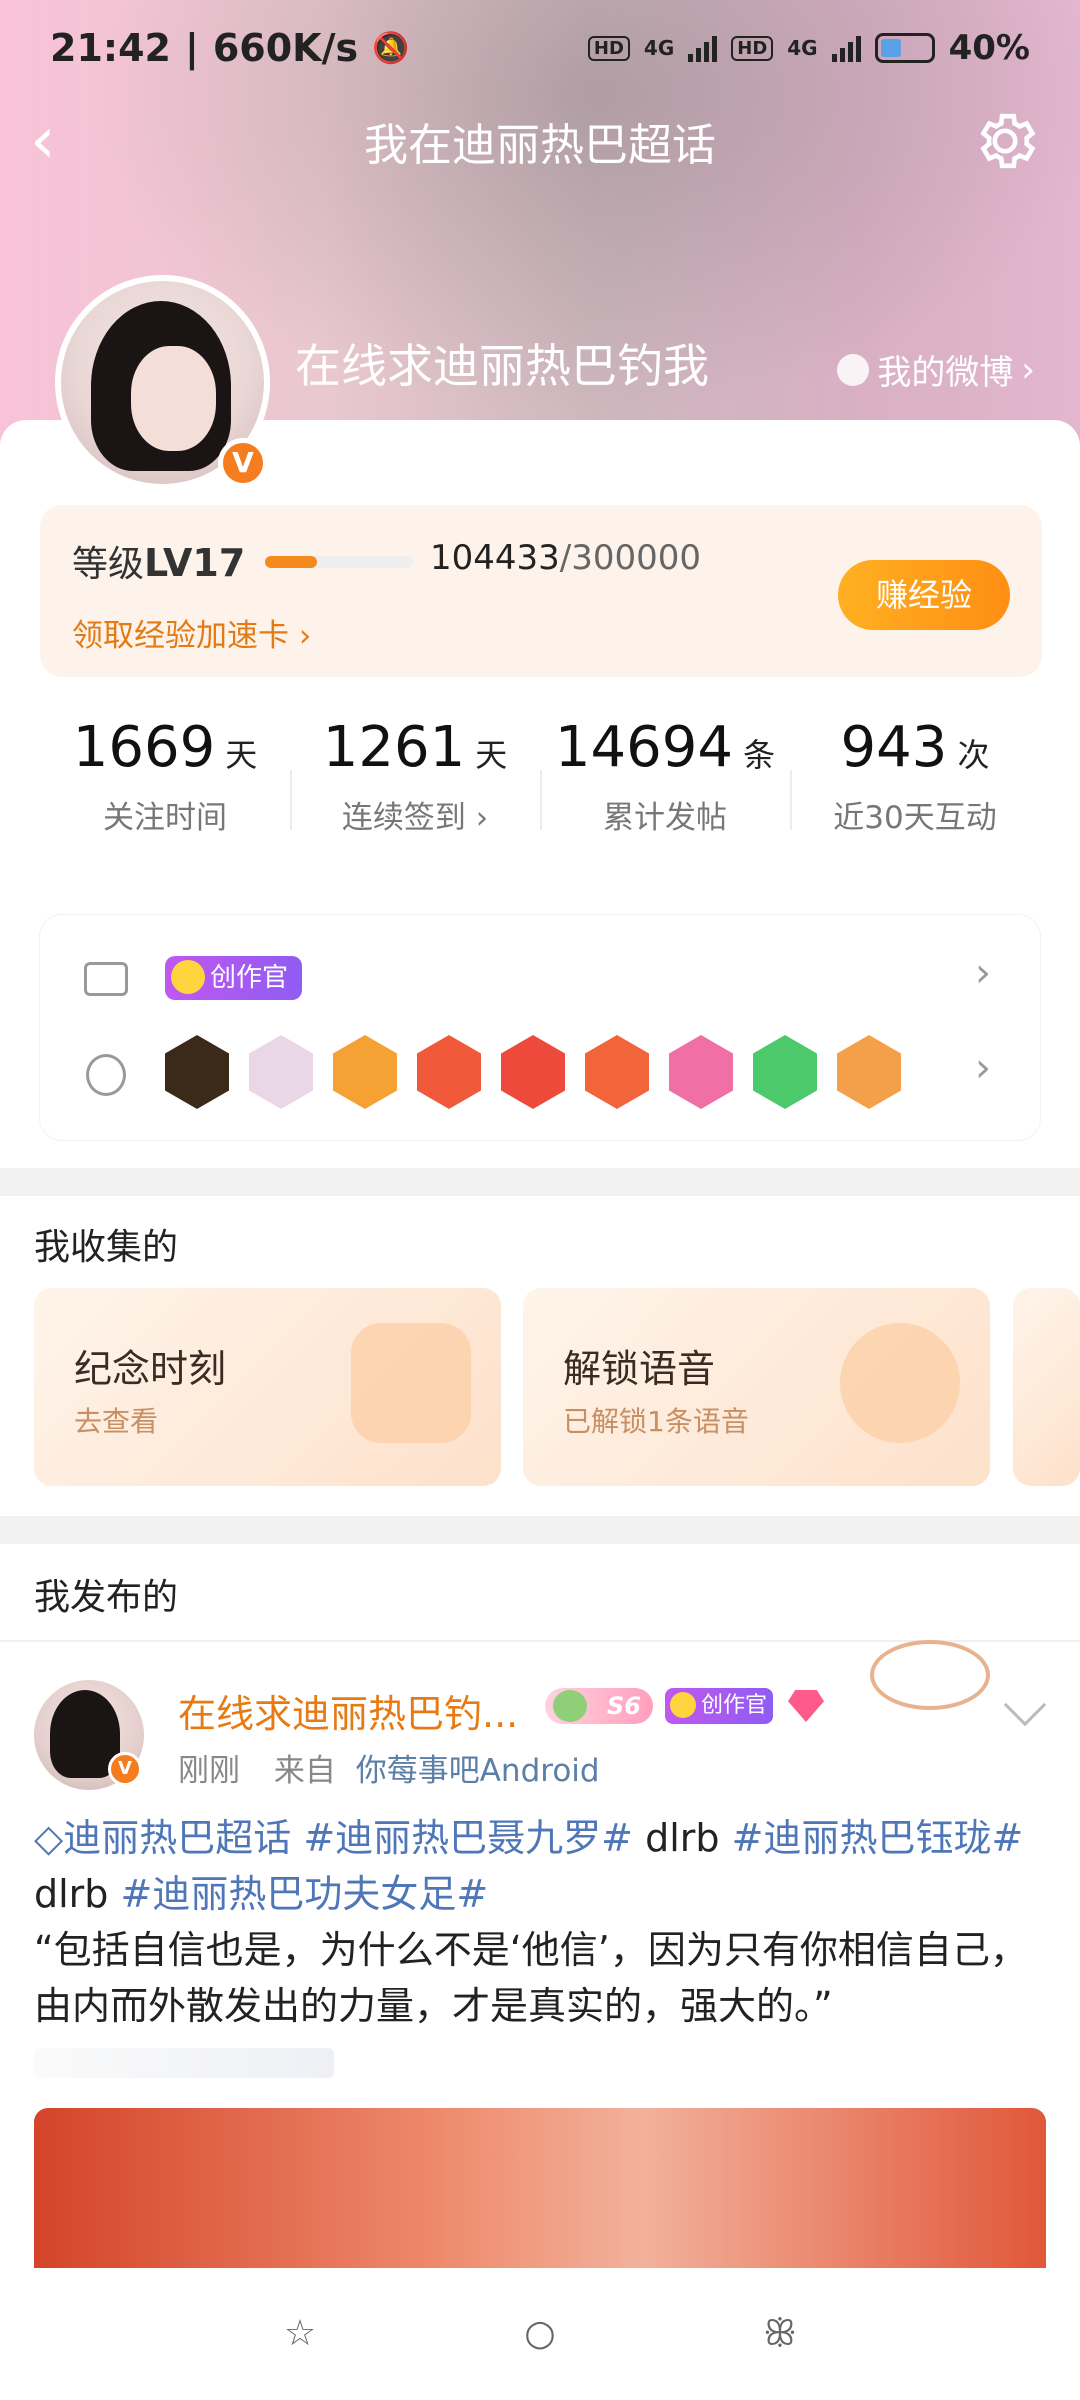 Image resolution: width=1080 pixels, height=2400 pixels. I want to click on back-icon: ‹, so click(60, 141).